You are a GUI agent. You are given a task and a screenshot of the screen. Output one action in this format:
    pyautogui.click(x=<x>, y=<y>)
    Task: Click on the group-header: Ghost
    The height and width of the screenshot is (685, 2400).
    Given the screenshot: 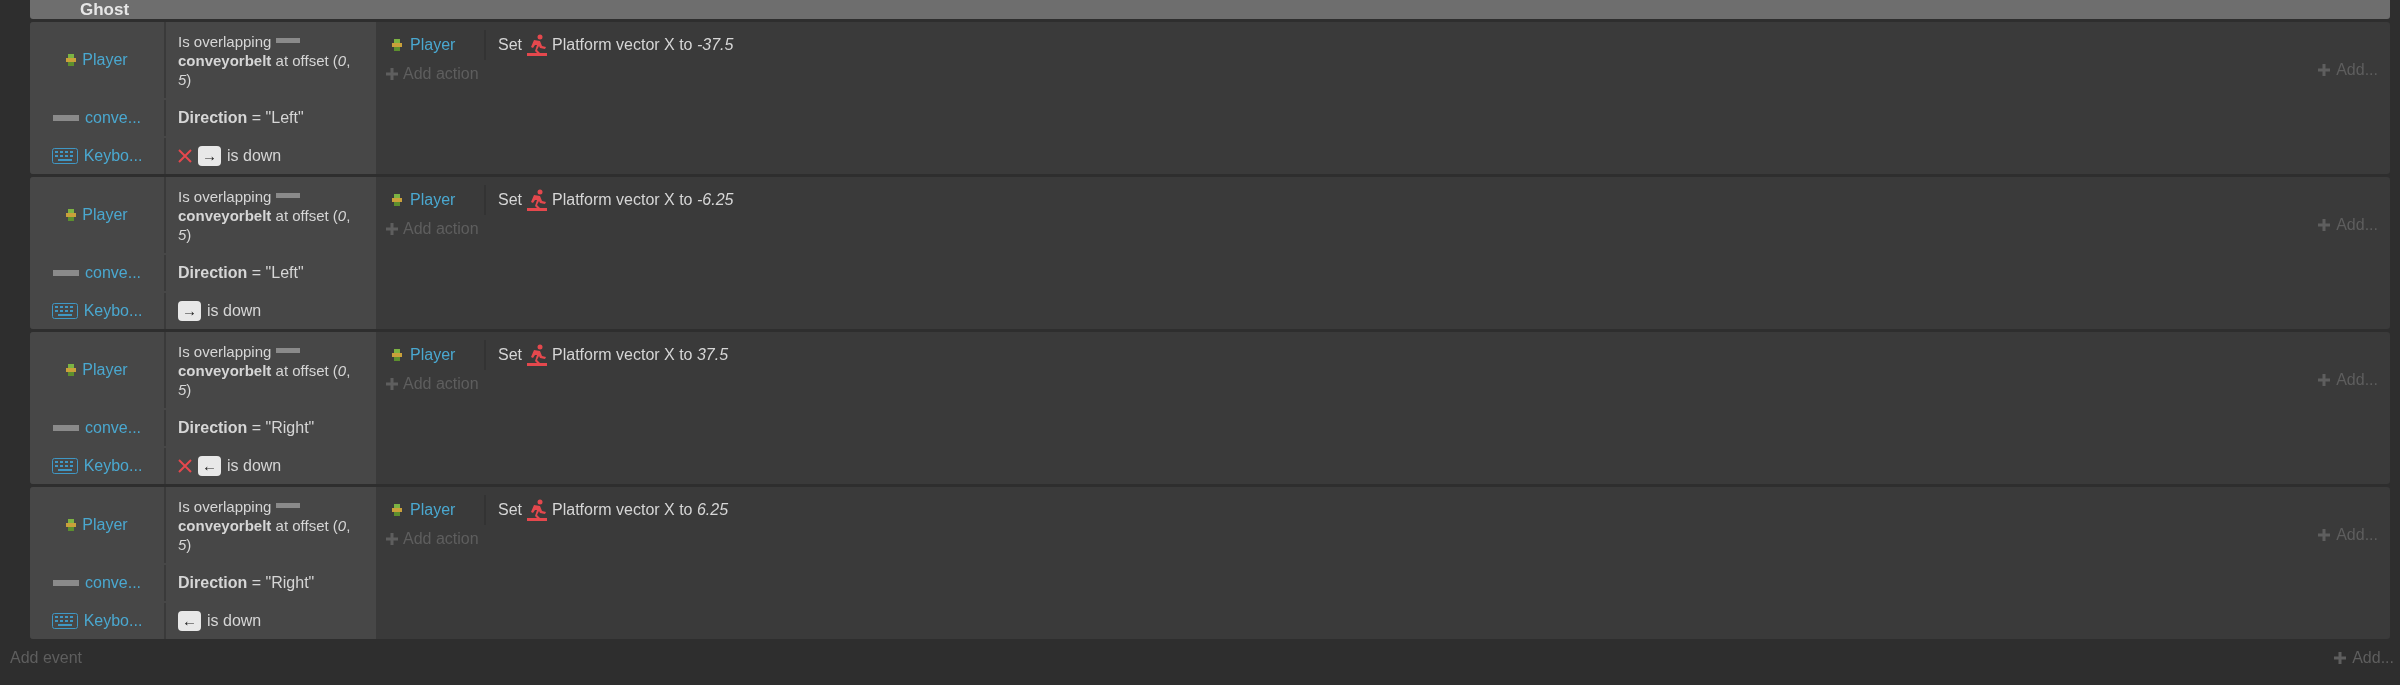 What is the action you would take?
    pyautogui.click(x=1210, y=9)
    